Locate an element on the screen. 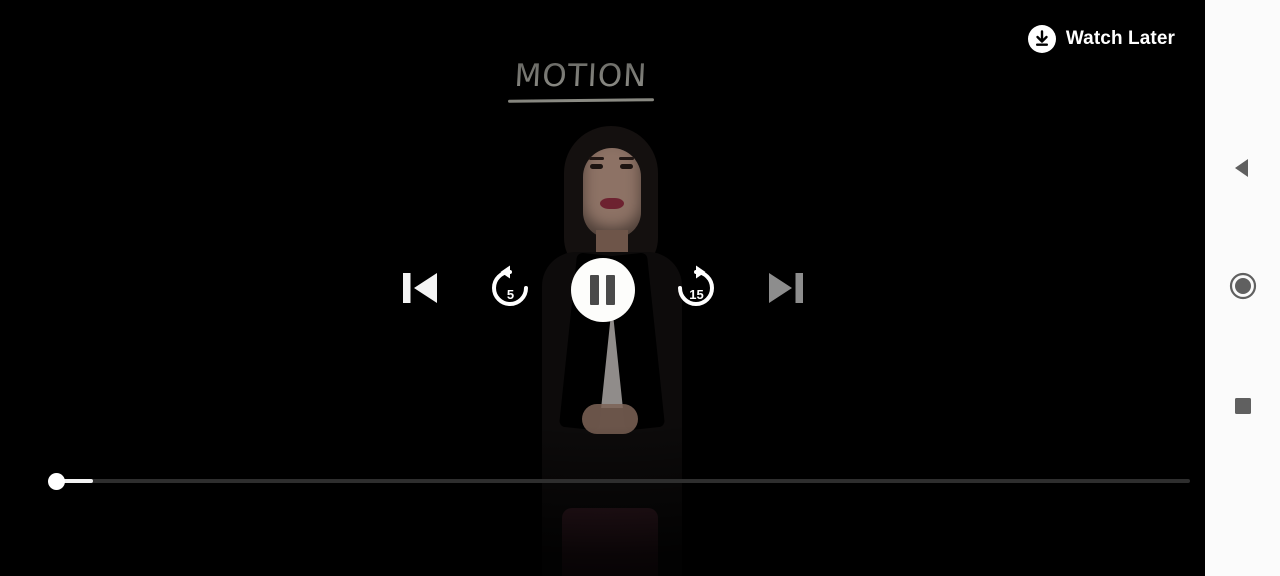  nav-recents-button is located at coordinates (1242, 408).